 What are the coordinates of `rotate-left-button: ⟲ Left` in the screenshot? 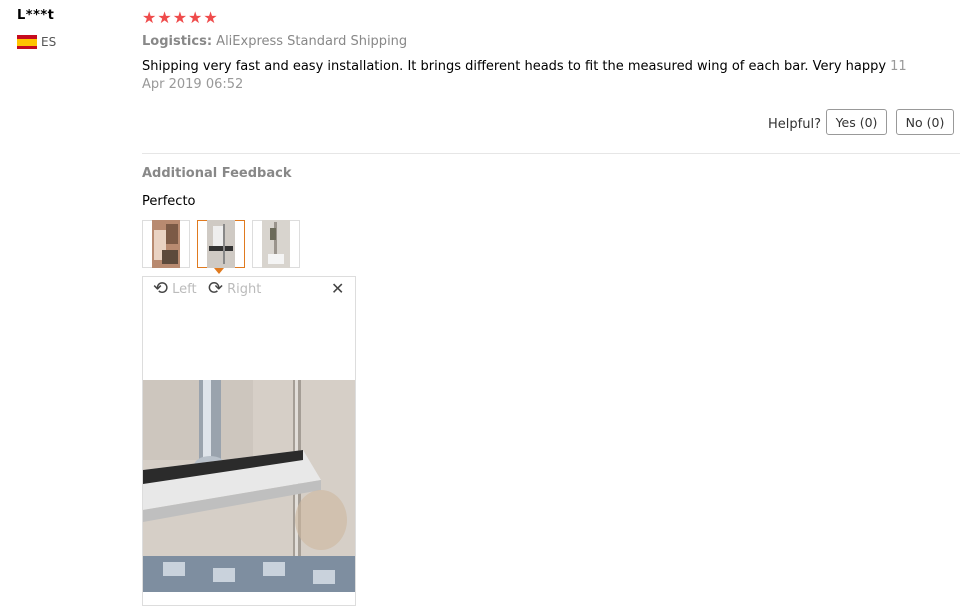 It's located at (175, 289).